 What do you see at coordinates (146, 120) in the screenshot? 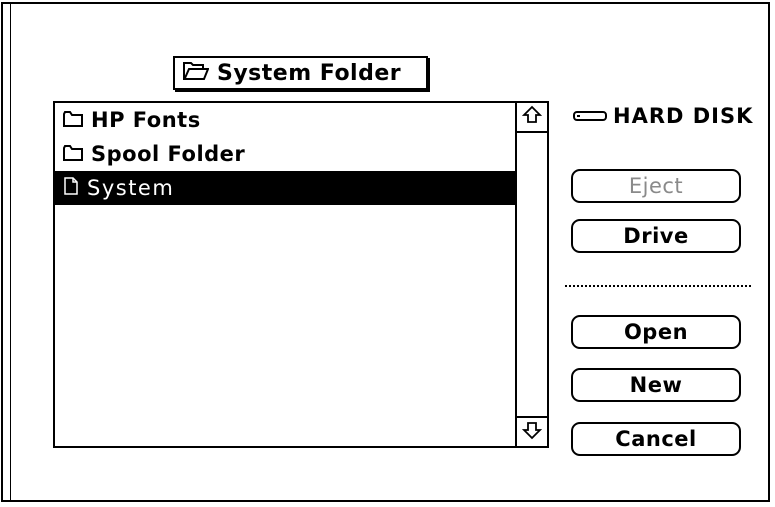
I see `file-name: HP Fonts` at bounding box center [146, 120].